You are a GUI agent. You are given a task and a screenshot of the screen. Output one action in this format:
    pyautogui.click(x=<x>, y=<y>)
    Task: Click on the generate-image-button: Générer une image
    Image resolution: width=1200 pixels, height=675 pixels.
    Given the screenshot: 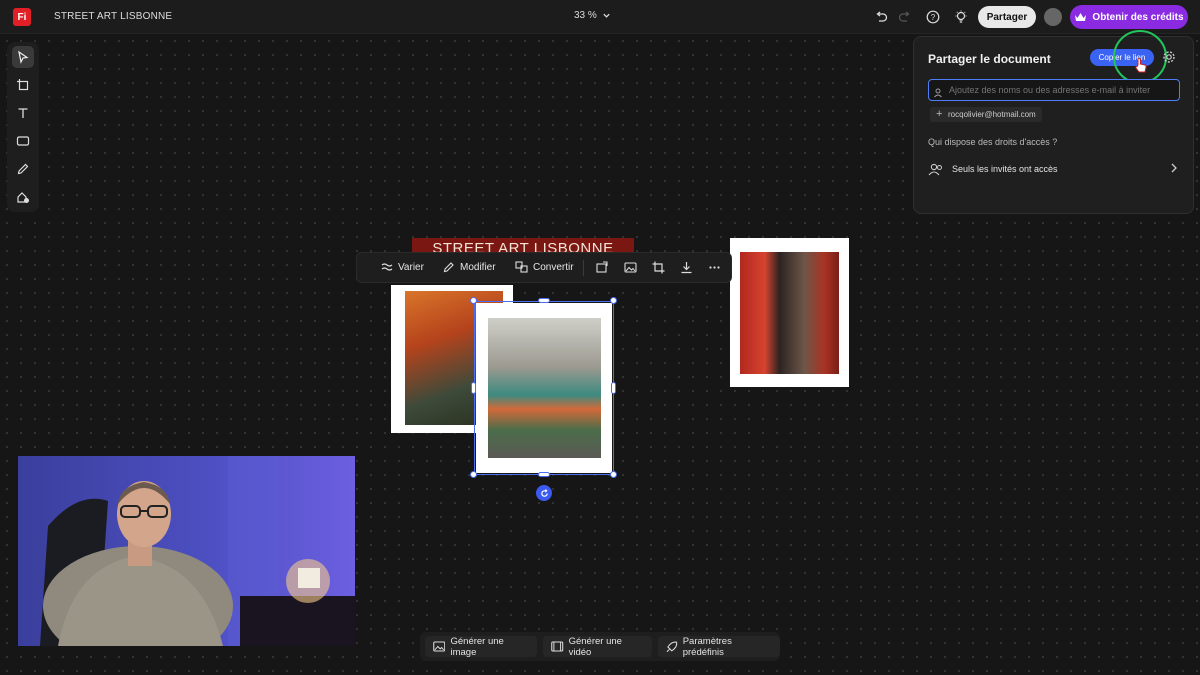 What is the action you would take?
    pyautogui.click(x=481, y=646)
    